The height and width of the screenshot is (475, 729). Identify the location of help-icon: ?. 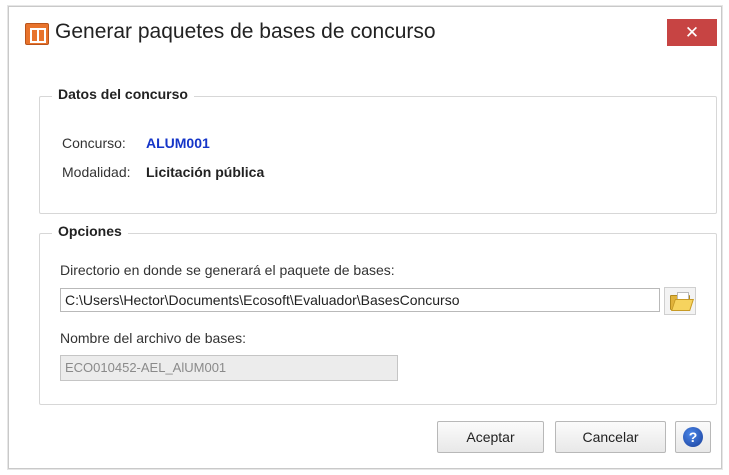
(693, 437).